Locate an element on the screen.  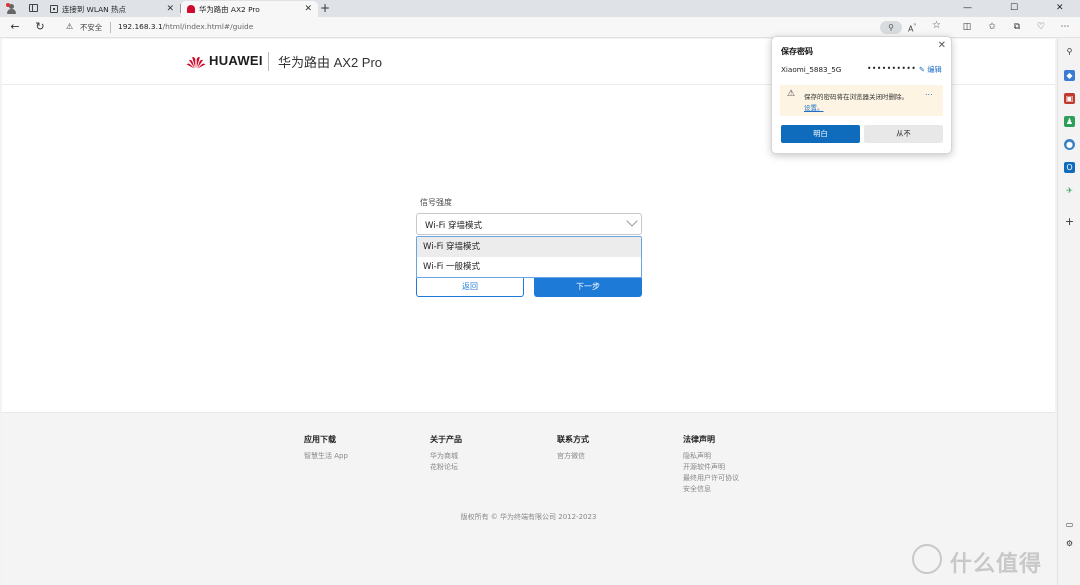
footer-column-app-download: 应用下载 智慧生活 App is located at coordinates (326, 448).